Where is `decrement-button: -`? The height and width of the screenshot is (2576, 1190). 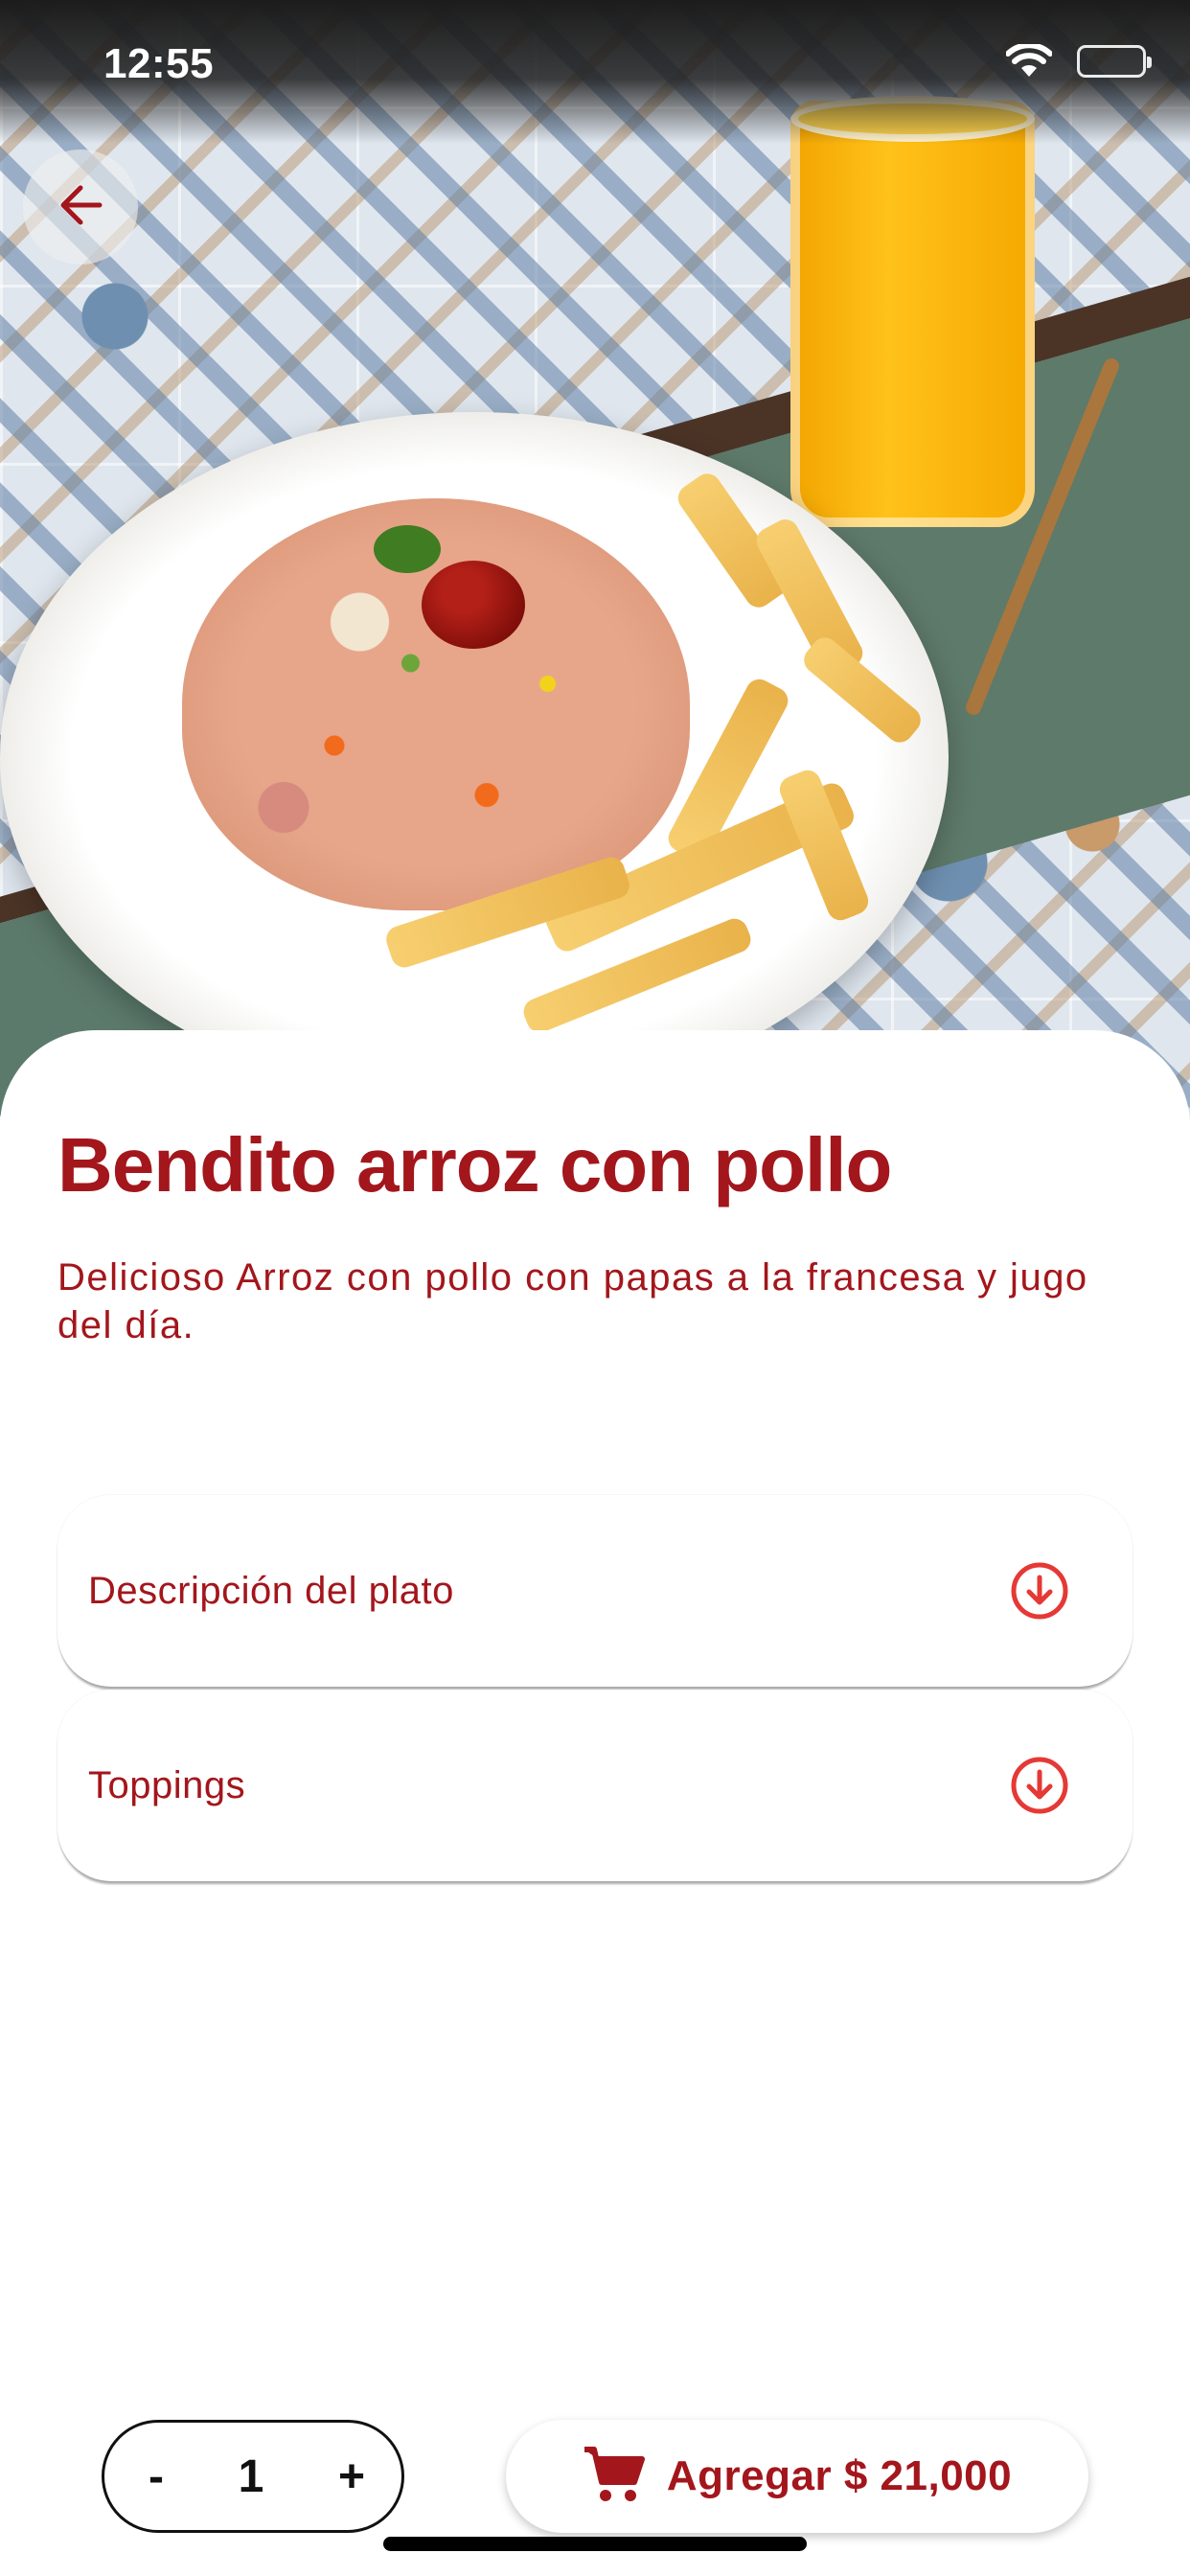
decrement-button: - is located at coordinates (156, 2476).